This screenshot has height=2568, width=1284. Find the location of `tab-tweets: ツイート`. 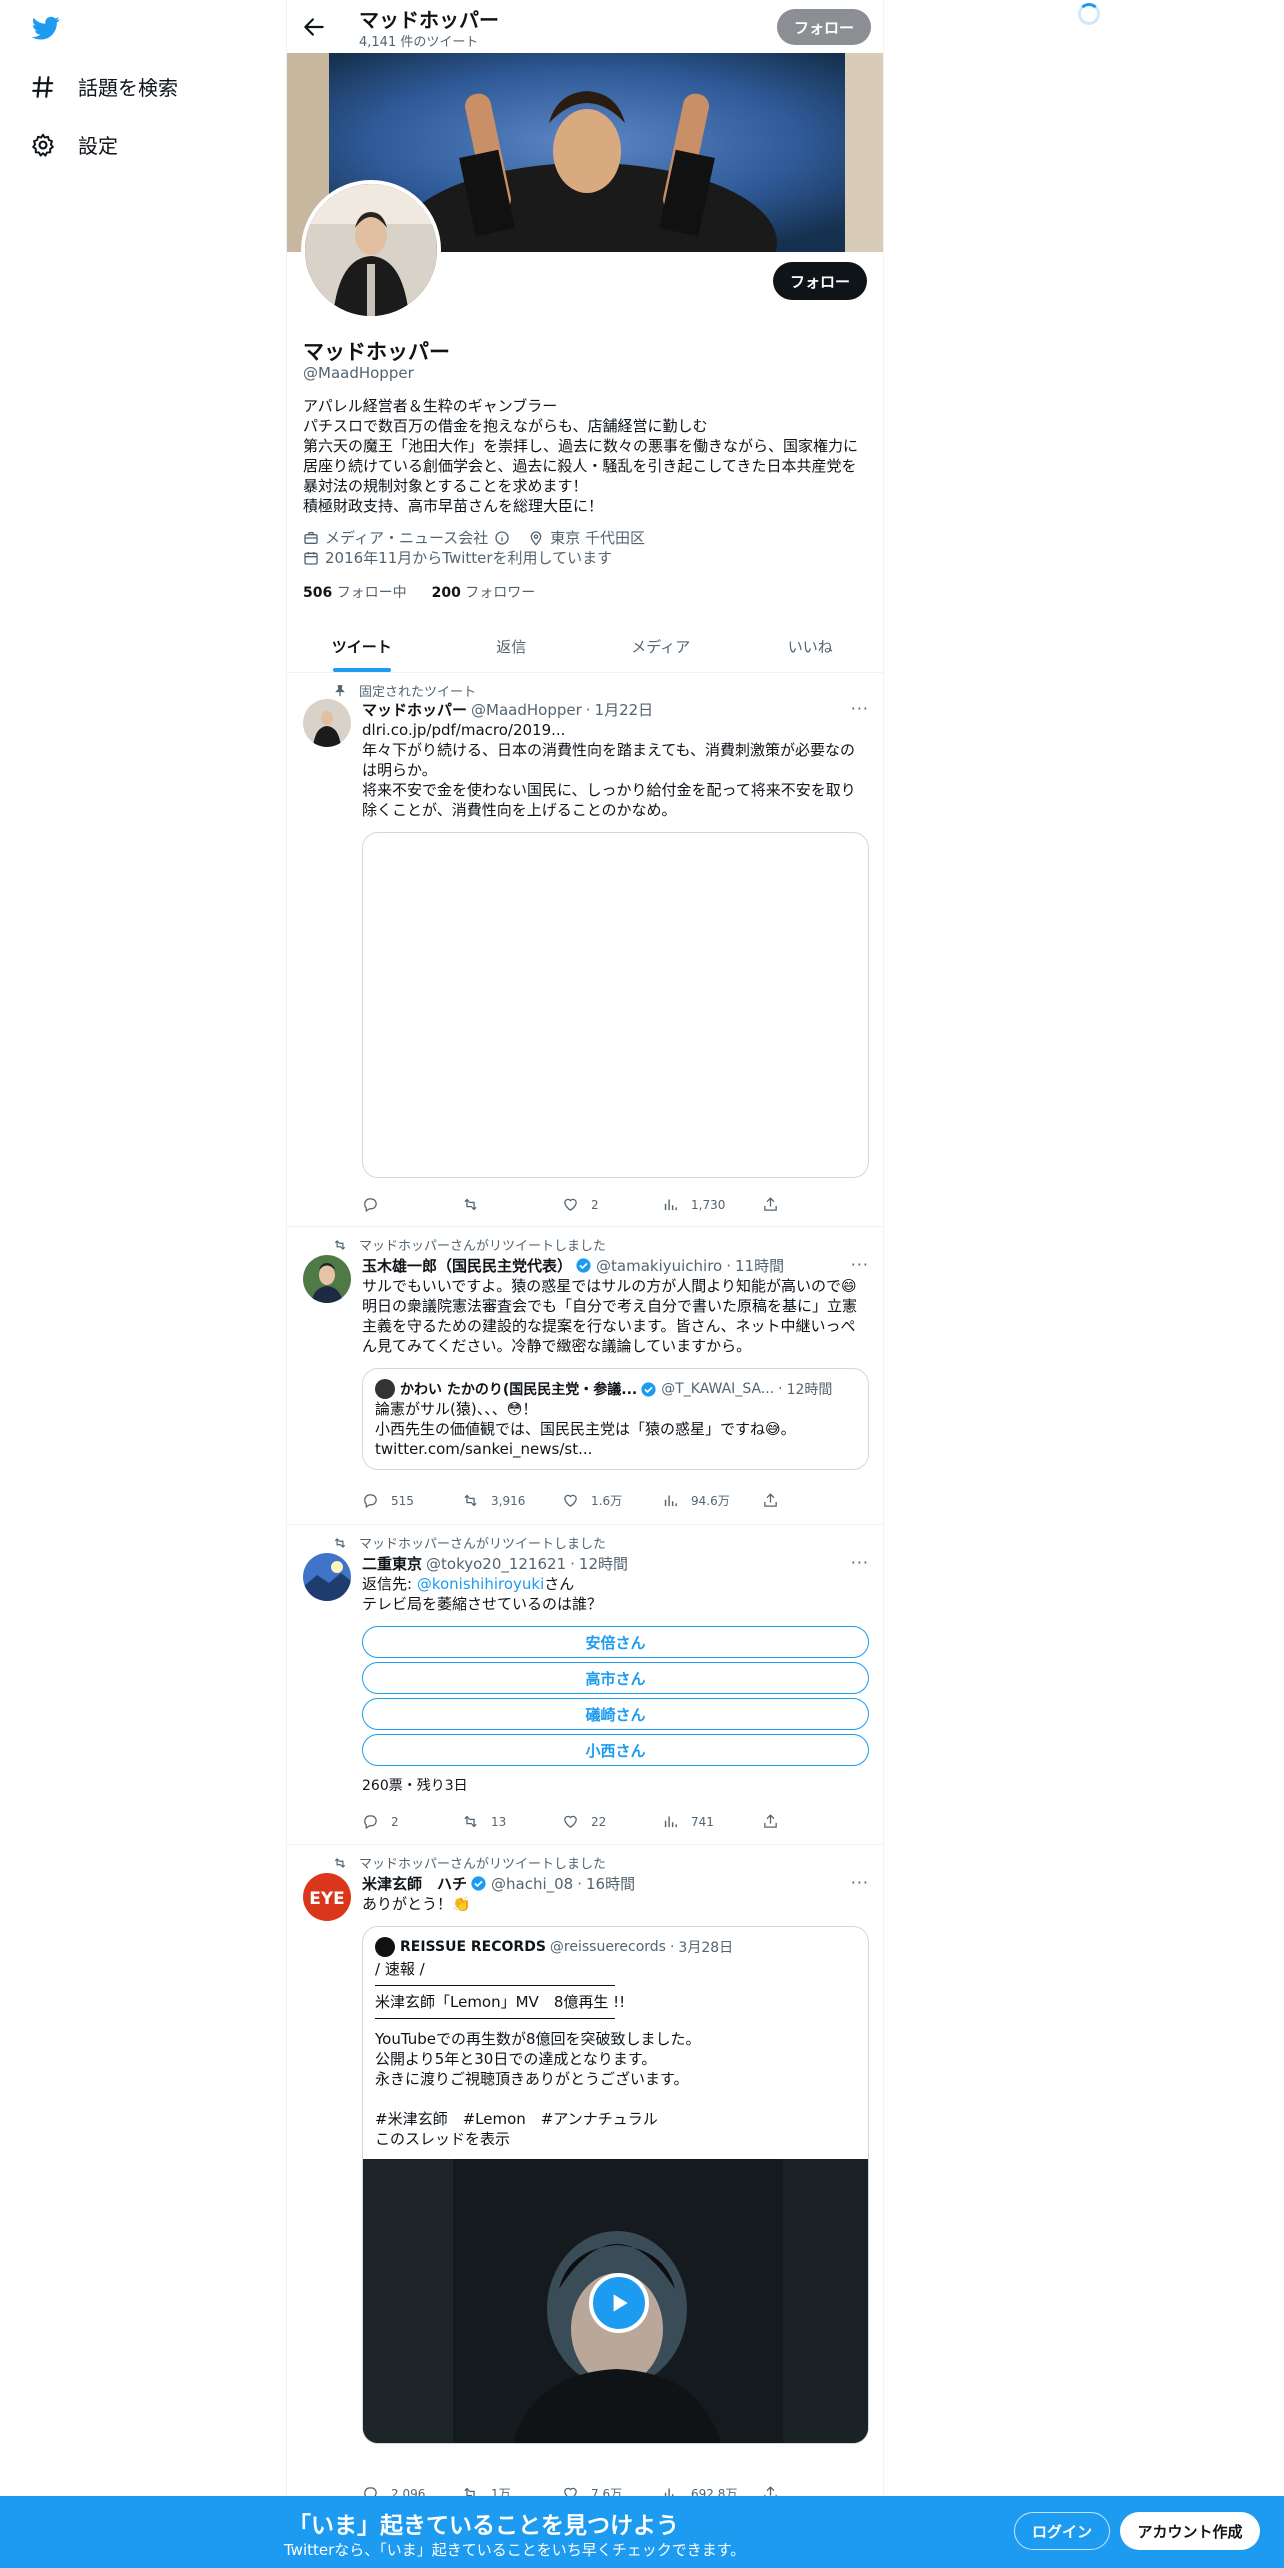

tab-tweets: ツイート is located at coordinates (362, 646).